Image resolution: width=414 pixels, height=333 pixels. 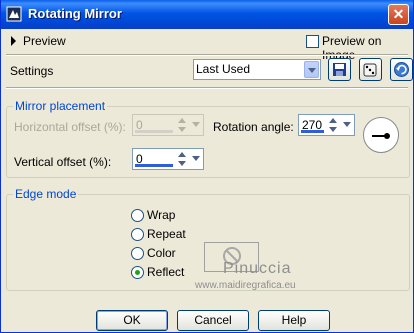 I want to click on preset-value: Last Used, so click(x=223, y=69).